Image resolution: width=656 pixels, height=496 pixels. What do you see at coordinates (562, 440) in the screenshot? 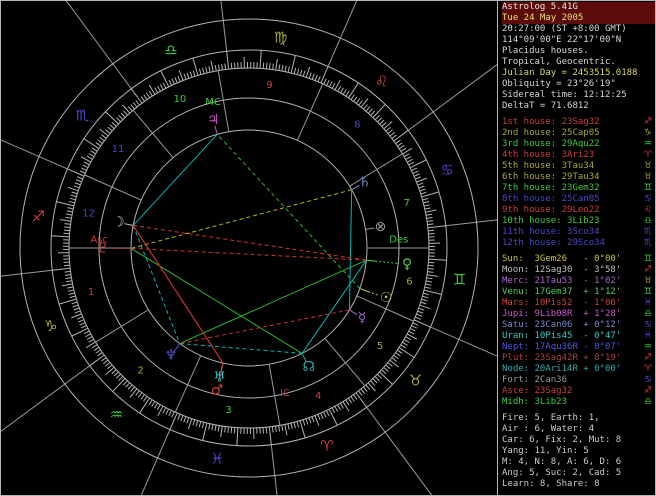
I see `stat-line: Car: 6, Fix: 2, Mut: 8` at bounding box center [562, 440].